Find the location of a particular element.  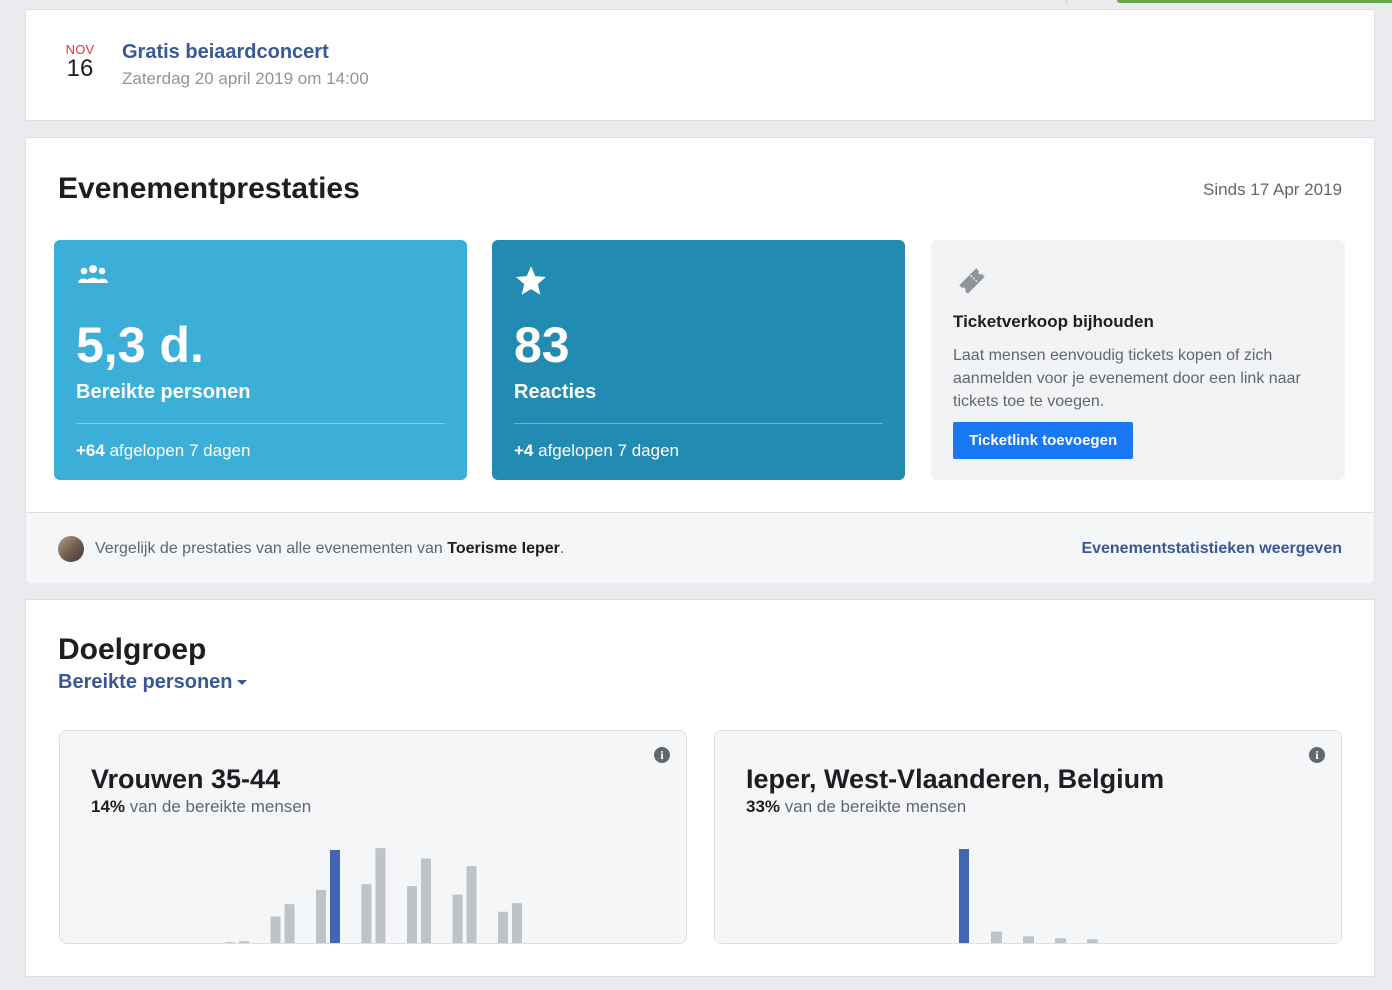

ticket-heading: Ticketverkoop bijhouden is located at coordinates (1053, 321).